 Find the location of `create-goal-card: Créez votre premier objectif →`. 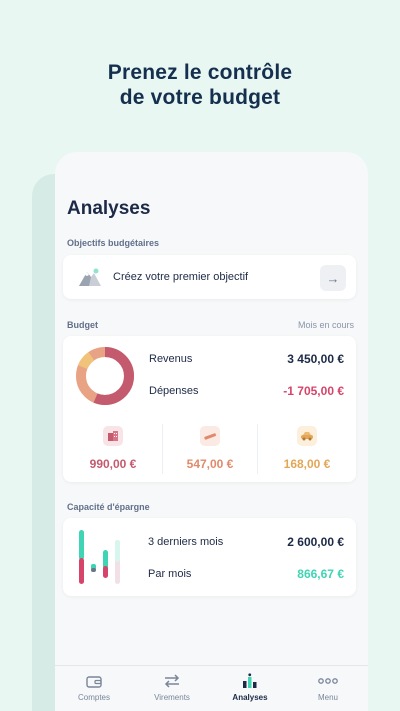

create-goal-card: Créez votre premier objectif → is located at coordinates (209, 277).